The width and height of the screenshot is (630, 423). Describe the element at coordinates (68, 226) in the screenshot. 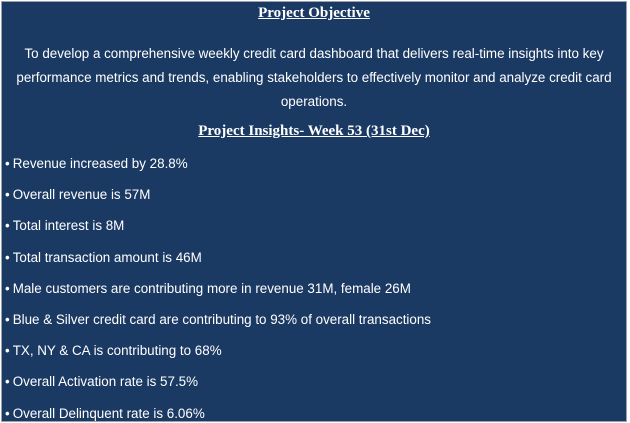

I see `insight-text: Total interest is 8M` at that location.